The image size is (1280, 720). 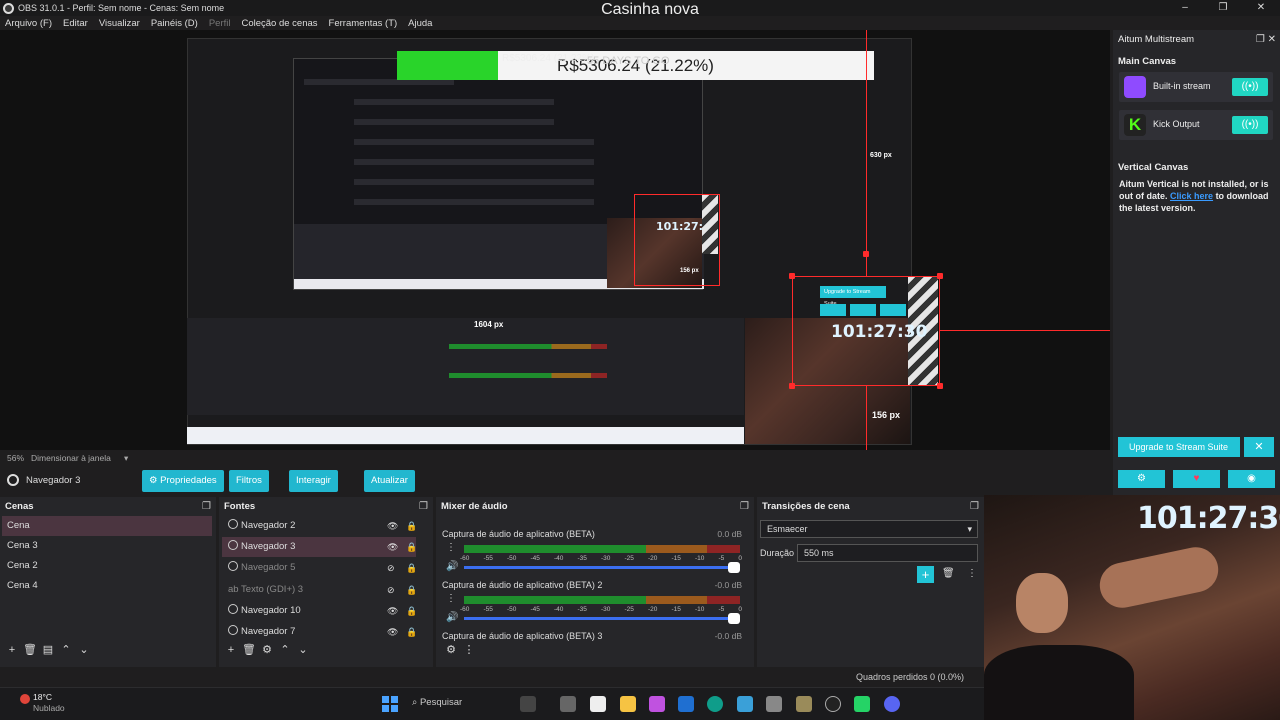 What do you see at coordinates (48, 649) in the screenshot?
I see `filter-icon: ▤` at bounding box center [48, 649].